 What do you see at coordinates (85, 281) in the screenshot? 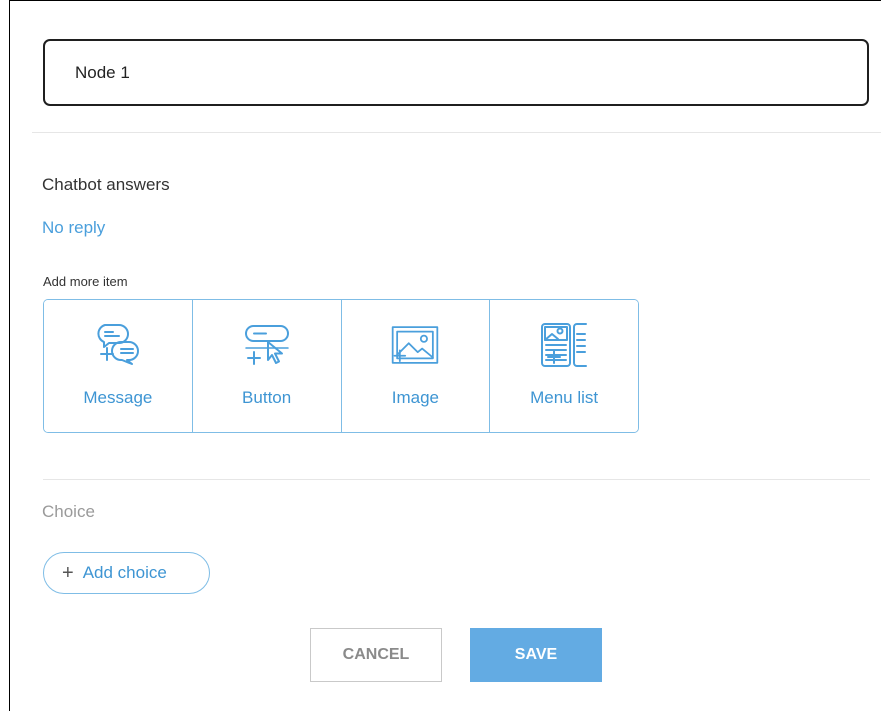
I see `add-more-item-label: Add more item` at bounding box center [85, 281].